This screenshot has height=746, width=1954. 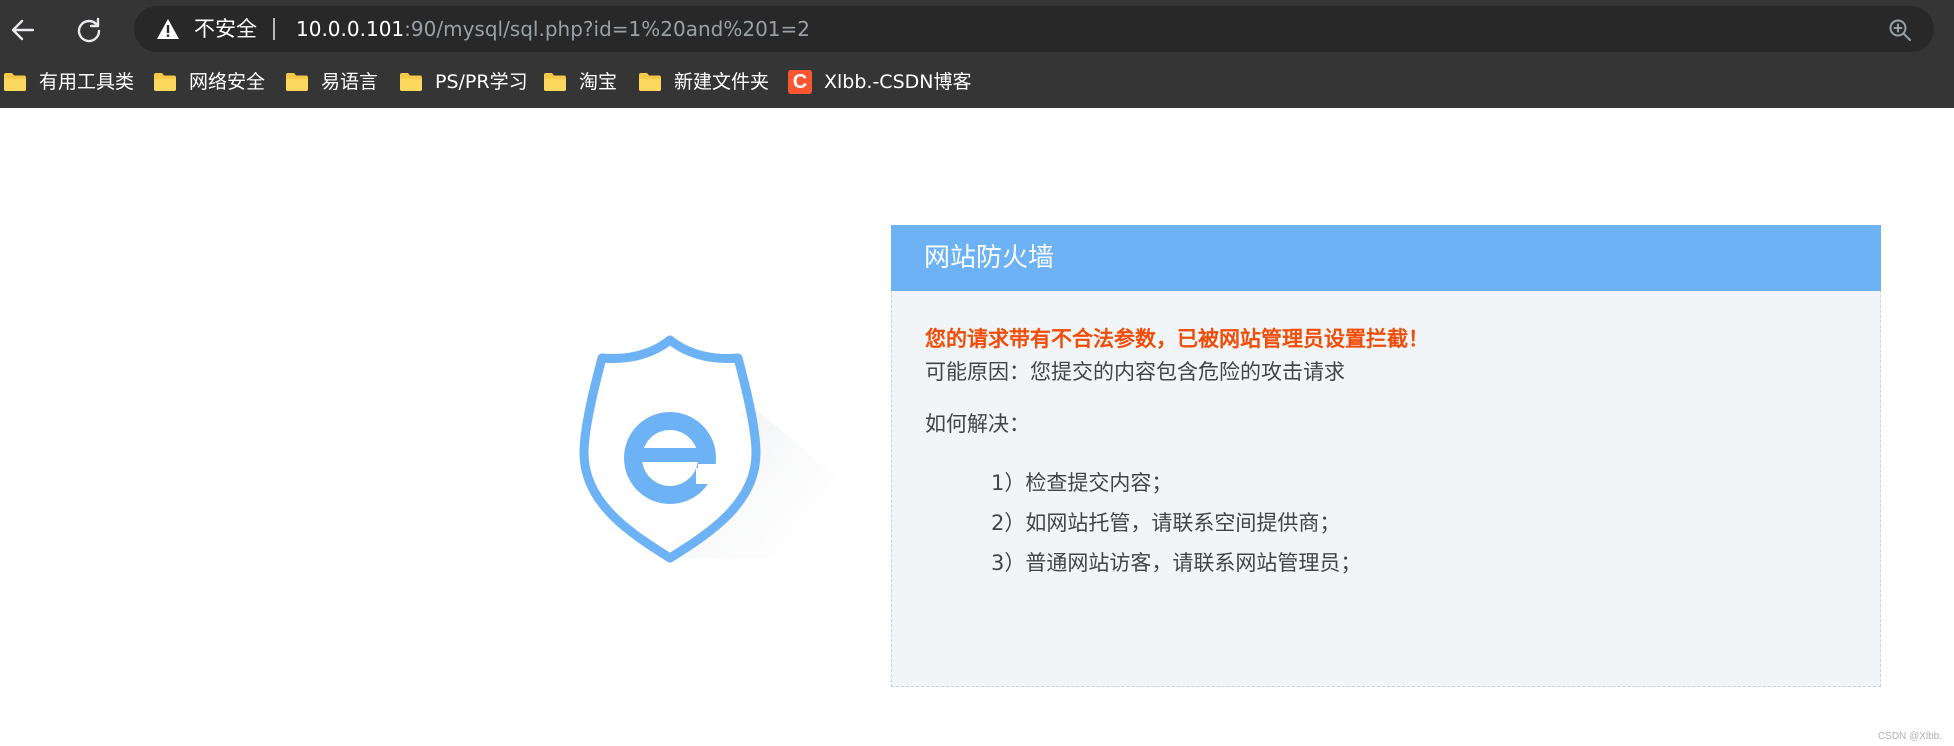 I want to click on block-reason: 可能原因：您提交的内容包含危险的攻击请求, so click(x=1135, y=372).